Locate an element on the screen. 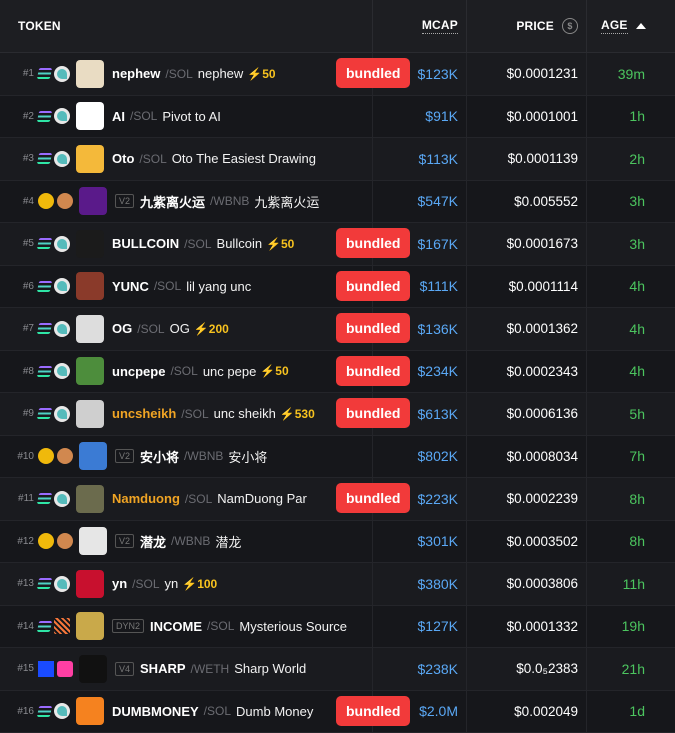 The image size is (675, 733). token-cell: #10V2安小将/WBNB安小将 is located at coordinates (186, 457).